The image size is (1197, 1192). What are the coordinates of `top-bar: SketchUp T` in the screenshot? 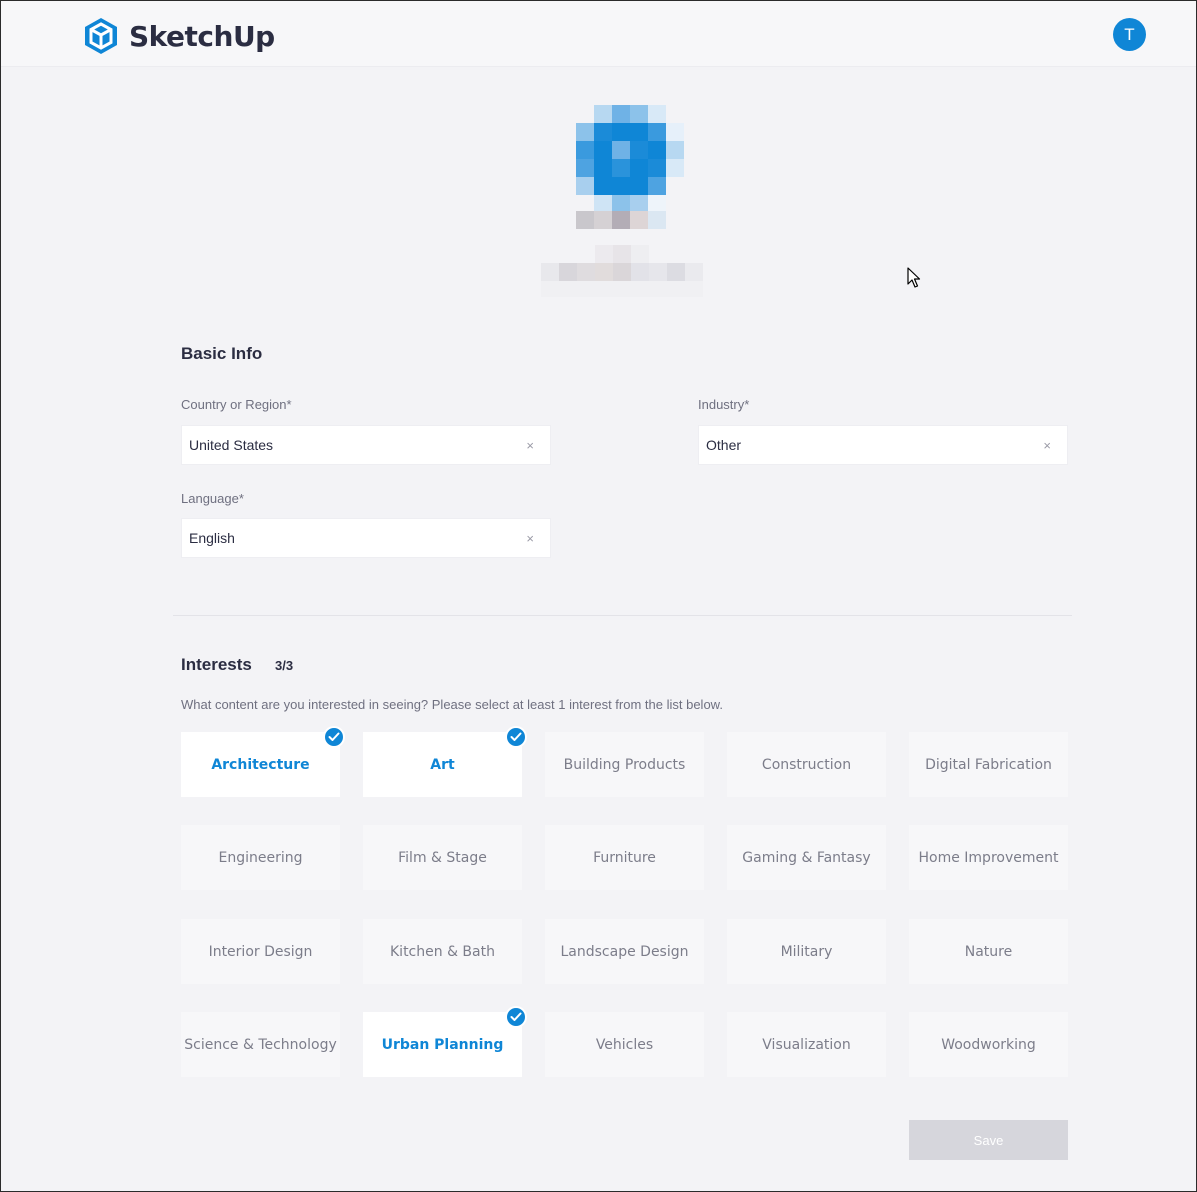 It's located at (598, 34).